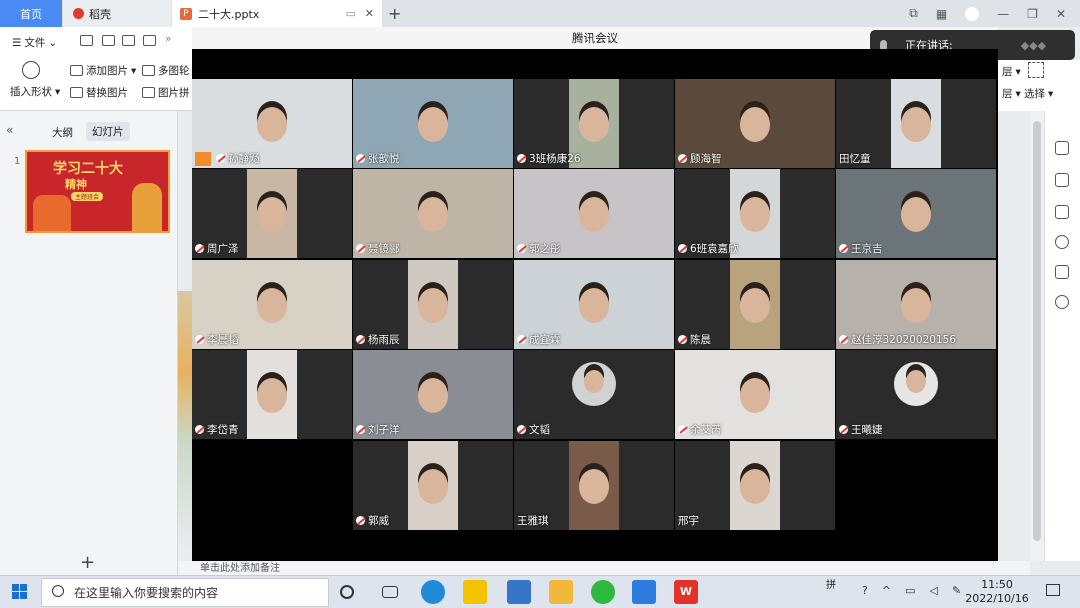 This screenshot has width=1080, height=608. Describe the element at coordinates (99, 92) in the screenshot. I see `replace-image-button: 替换图片` at that location.